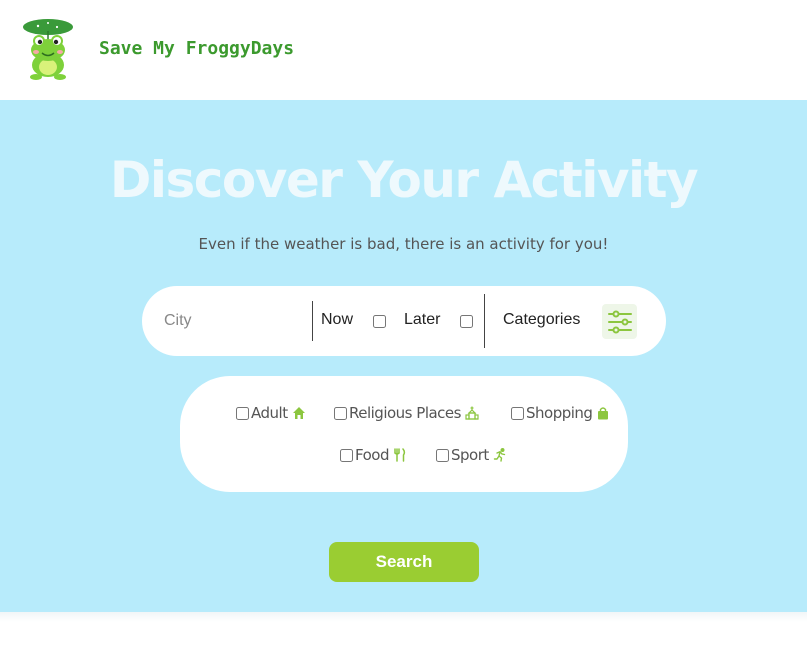 The image size is (807, 652). Describe the element at coordinates (499, 455) in the screenshot. I see `running-icon` at that location.